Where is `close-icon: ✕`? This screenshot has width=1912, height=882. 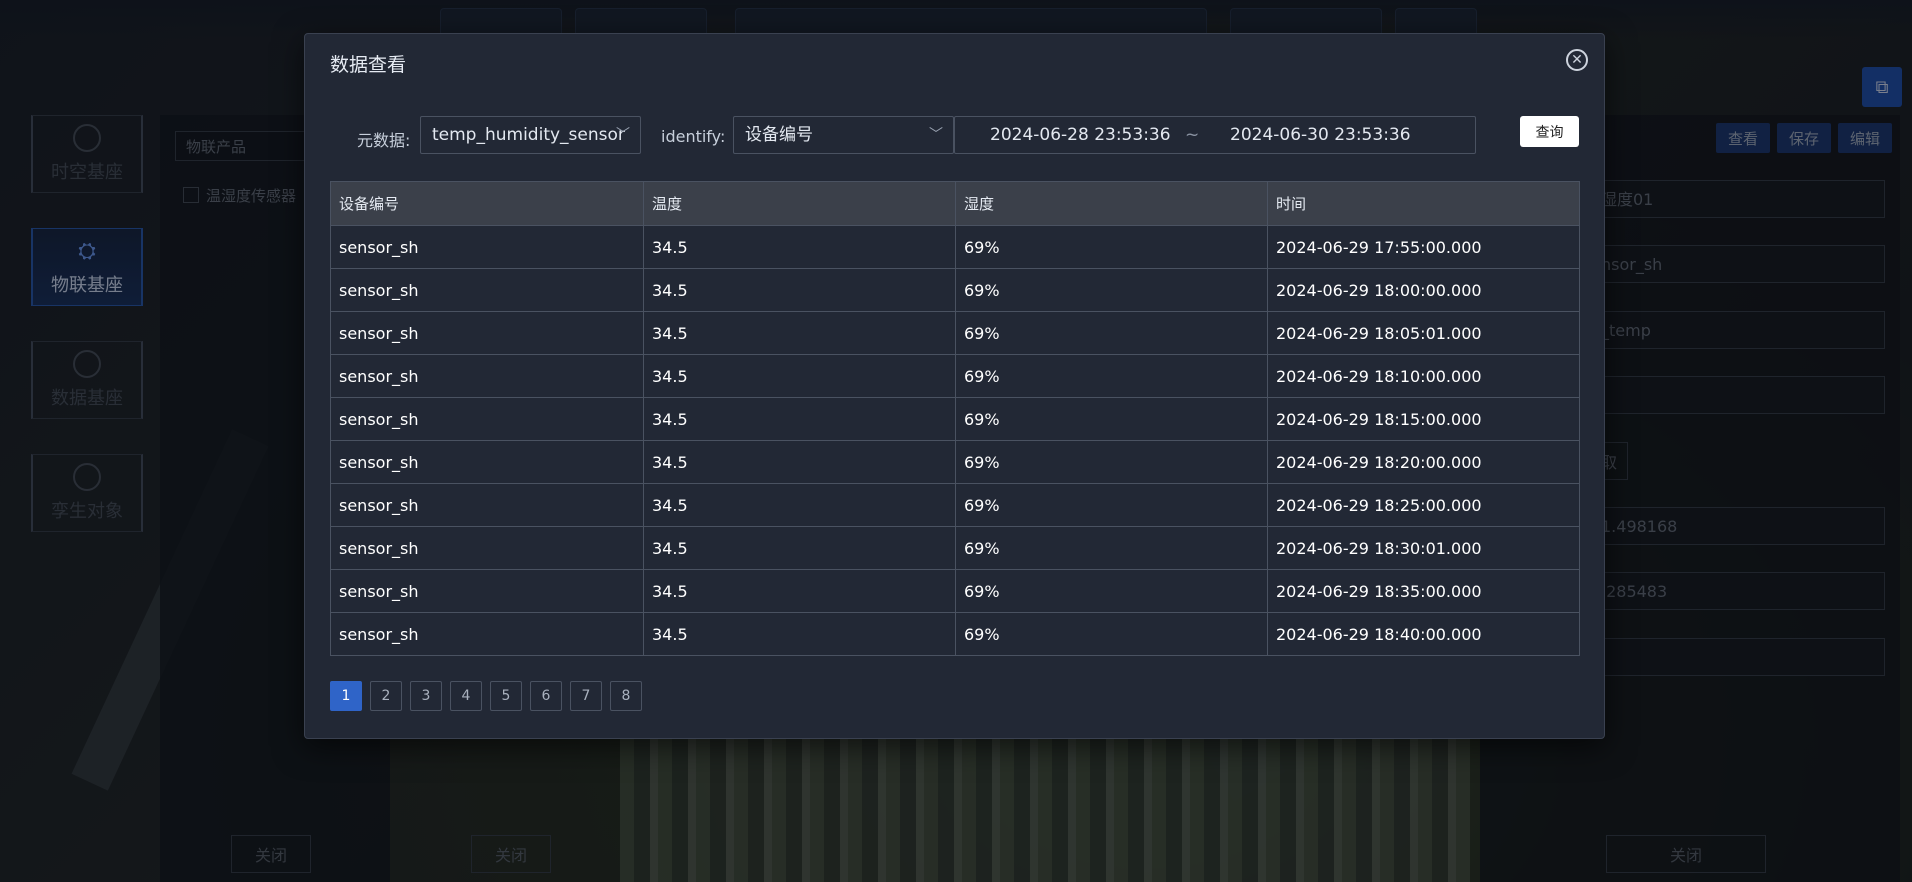
close-icon: ✕ is located at coordinates (1577, 60).